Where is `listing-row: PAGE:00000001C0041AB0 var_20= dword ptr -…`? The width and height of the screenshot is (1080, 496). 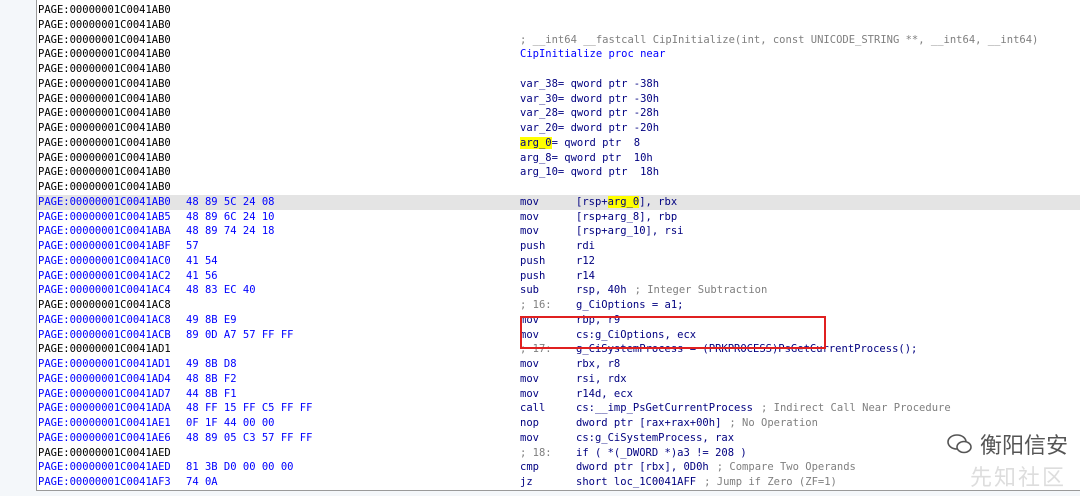
listing-row: PAGE:00000001C0041AB0 var_20= dword ptr -… is located at coordinates (558, 128).